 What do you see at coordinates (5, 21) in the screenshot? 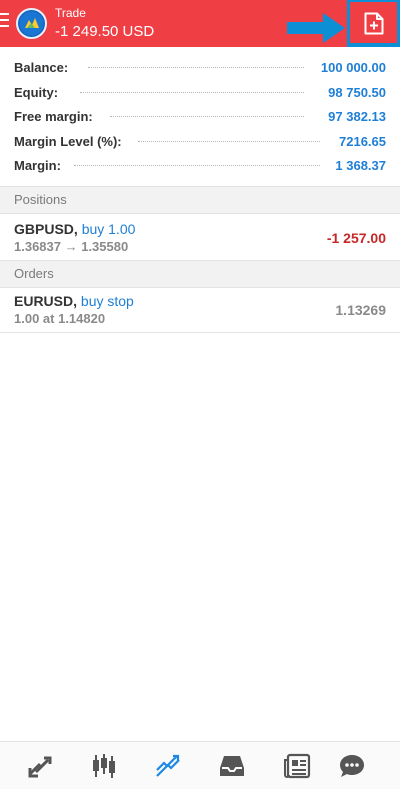
I see `hamburger-menu-icon` at bounding box center [5, 21].